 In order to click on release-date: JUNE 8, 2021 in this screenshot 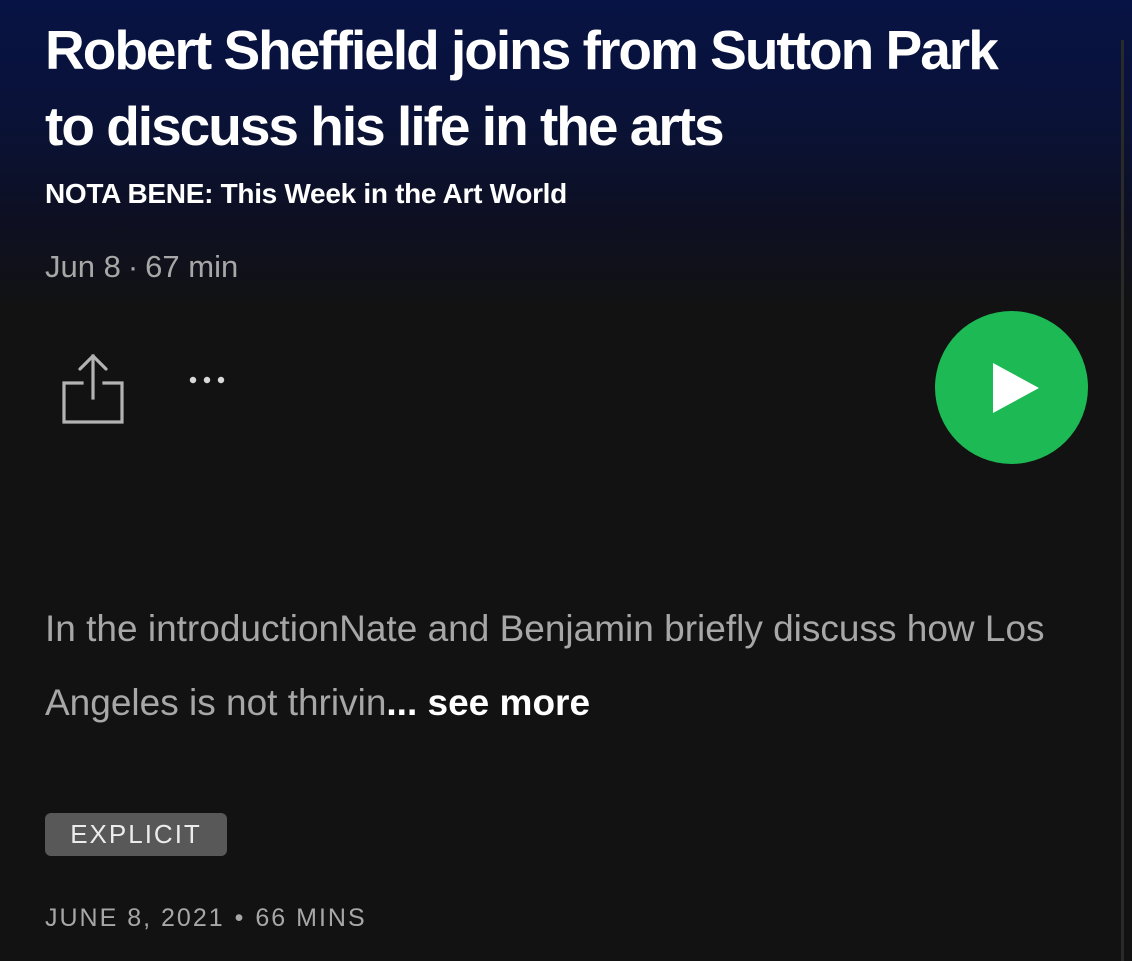, I will do `click(135, 918)`.